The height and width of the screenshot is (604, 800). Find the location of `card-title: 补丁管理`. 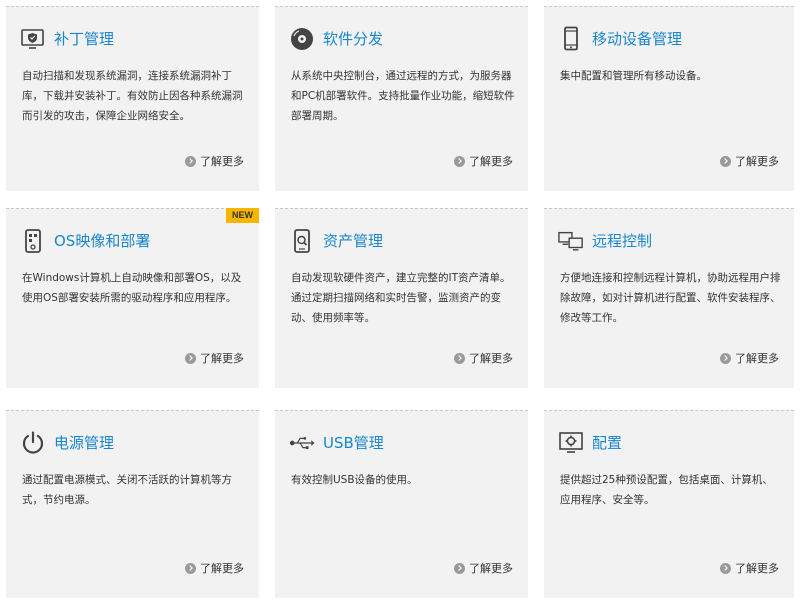

card-title: 补丁管理 is located at coordinates (84, 39).